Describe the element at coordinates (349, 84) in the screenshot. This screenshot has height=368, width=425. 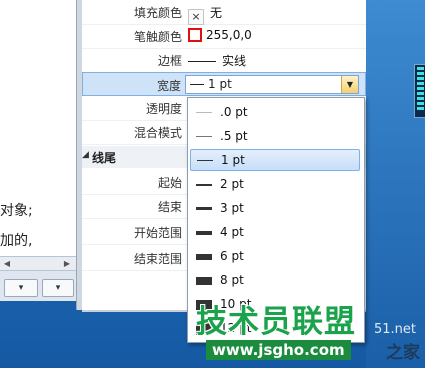
I see `chevron-down-icon: ▼` at that location.